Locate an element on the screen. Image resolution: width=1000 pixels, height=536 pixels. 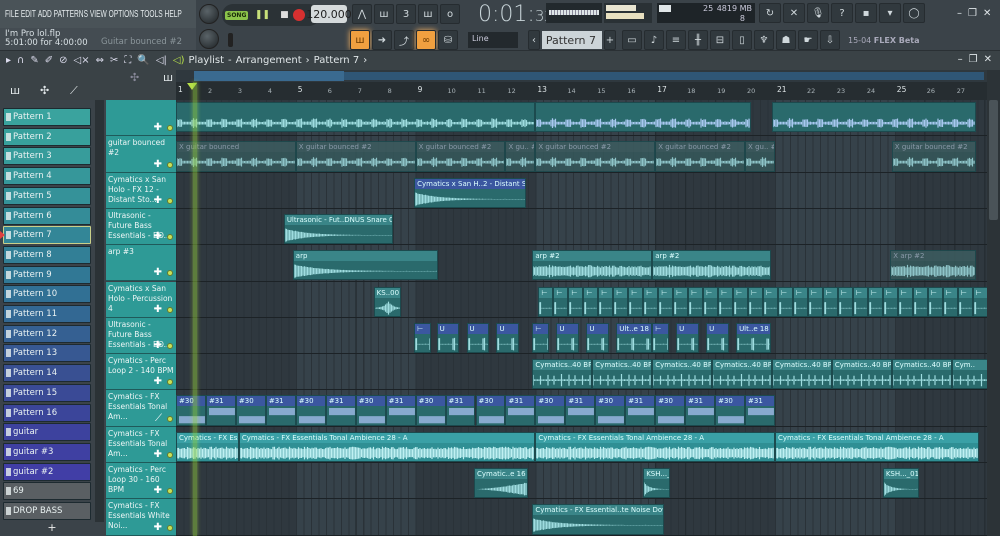
link-icon: ∞ is located at coordinates (426, 40).